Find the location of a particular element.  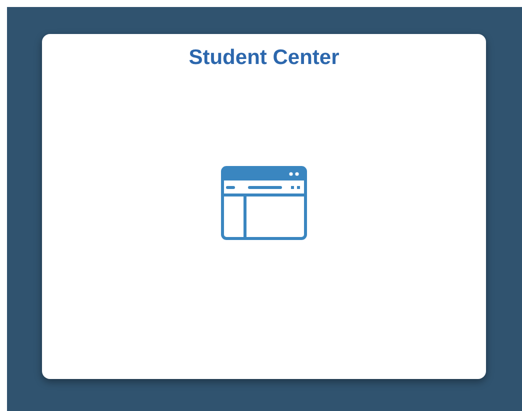

browser-window-icon is located at coordinates (264, 203).